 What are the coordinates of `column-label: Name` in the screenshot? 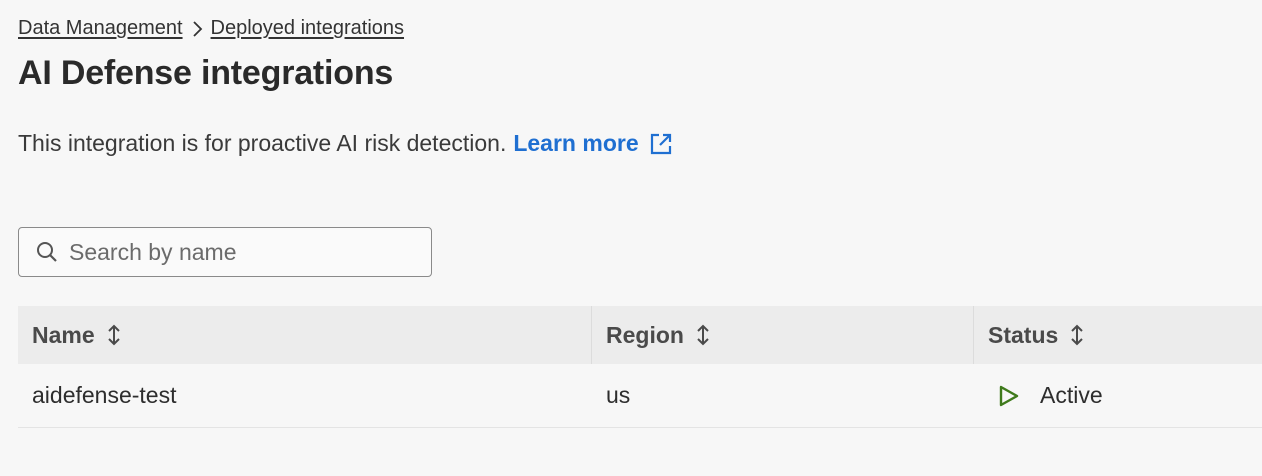 It's located at (63, 334).